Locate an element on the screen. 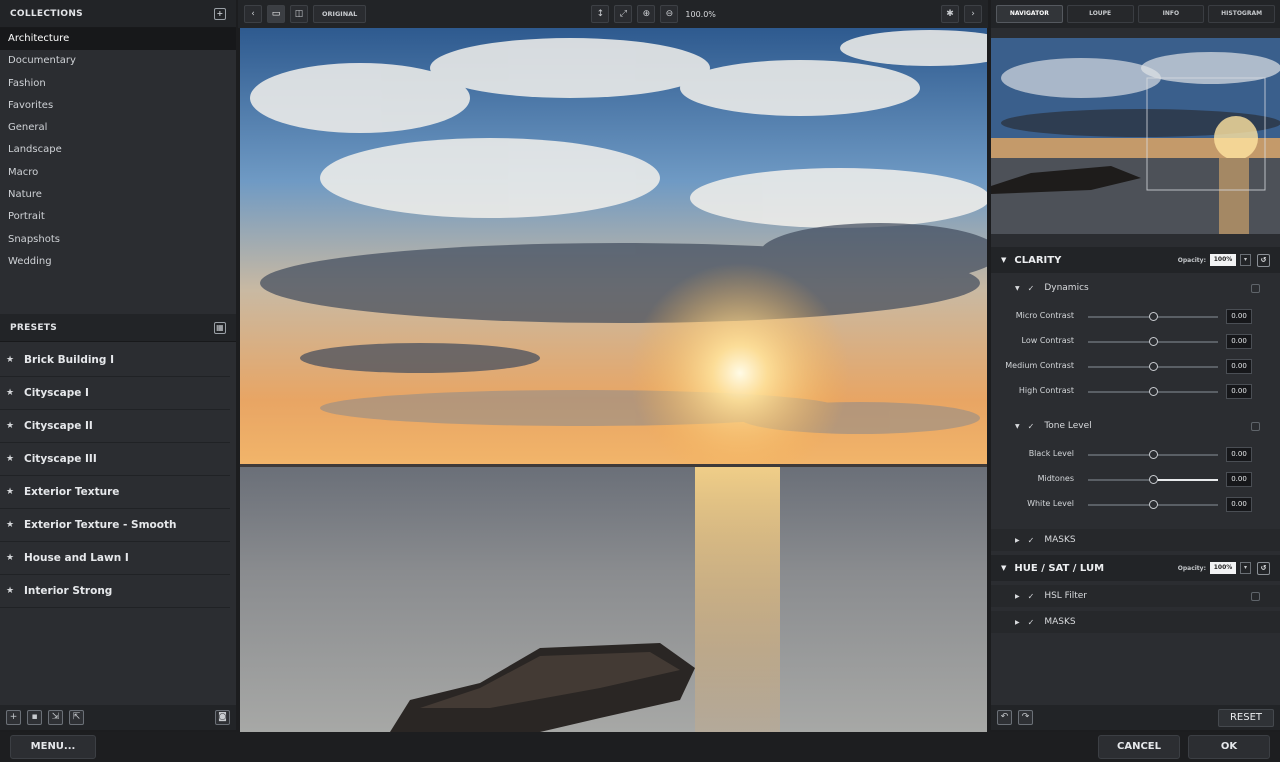 Image resolution: width=1280 pixels, height=762 pixels. dynamics-group: ▼ ✓ Dynamics is located at coordinates (1135, 288).